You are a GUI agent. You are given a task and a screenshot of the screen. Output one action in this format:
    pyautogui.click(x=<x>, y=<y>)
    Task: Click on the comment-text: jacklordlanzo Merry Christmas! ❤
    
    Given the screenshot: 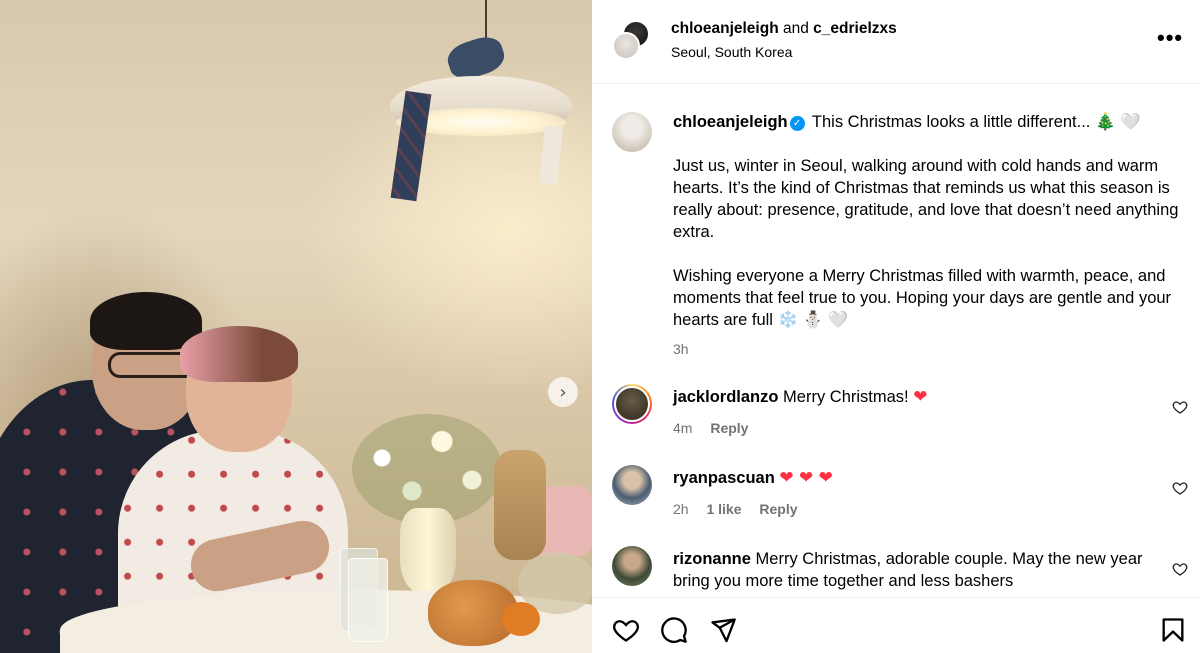 What is the action you would take?
    pyautogui.click(x=918, y=397)
    